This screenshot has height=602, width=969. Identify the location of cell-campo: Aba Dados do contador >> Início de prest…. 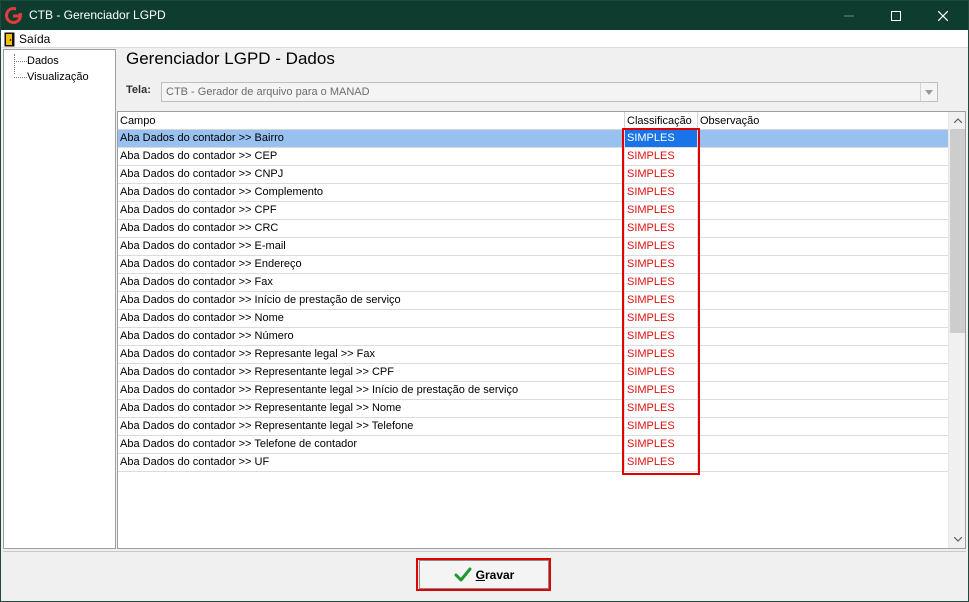
(371, 300).